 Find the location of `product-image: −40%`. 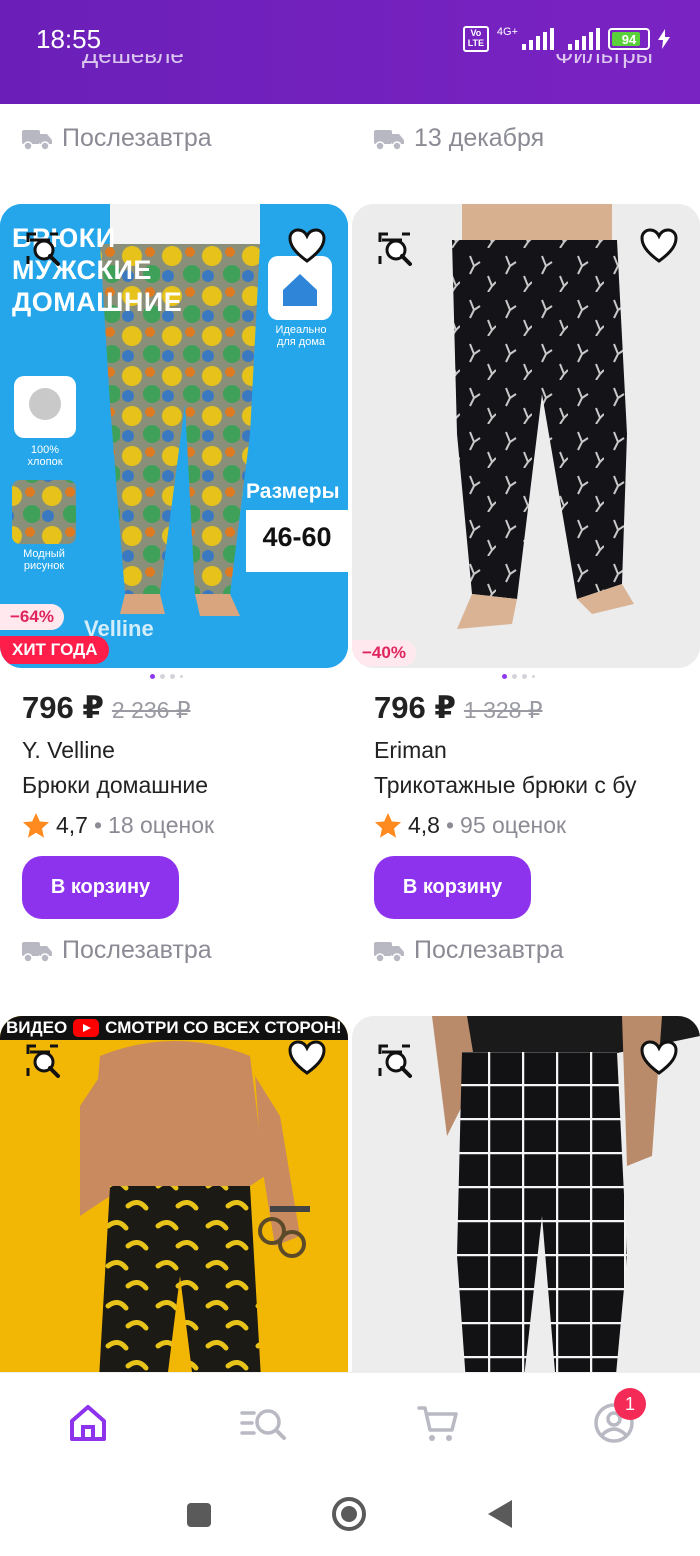

product-image: −40% is located at coordinates (526, 436).